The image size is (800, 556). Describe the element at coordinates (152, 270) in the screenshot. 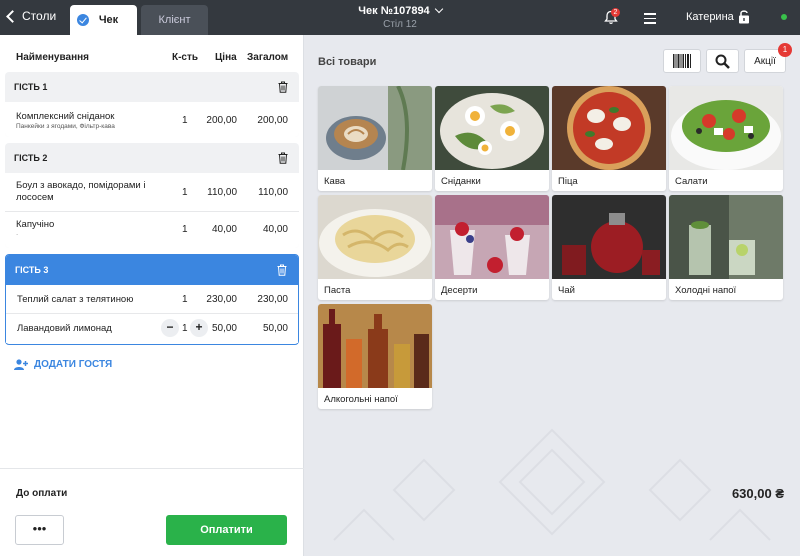

I see `guest-header: ГІСТЬ 3` at that location.